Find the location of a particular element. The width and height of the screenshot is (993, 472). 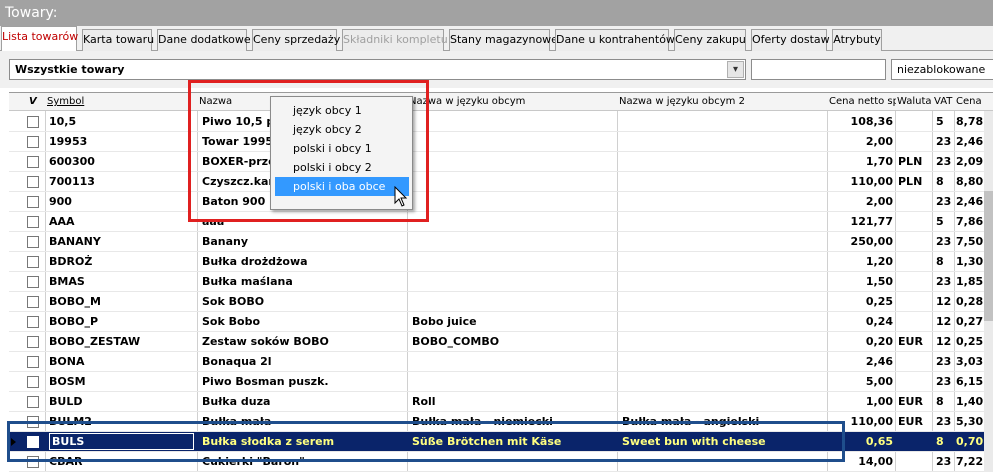

tab-ceny-sprzedazy: Ceny sprzedaży is located at coordinates (296, 40).